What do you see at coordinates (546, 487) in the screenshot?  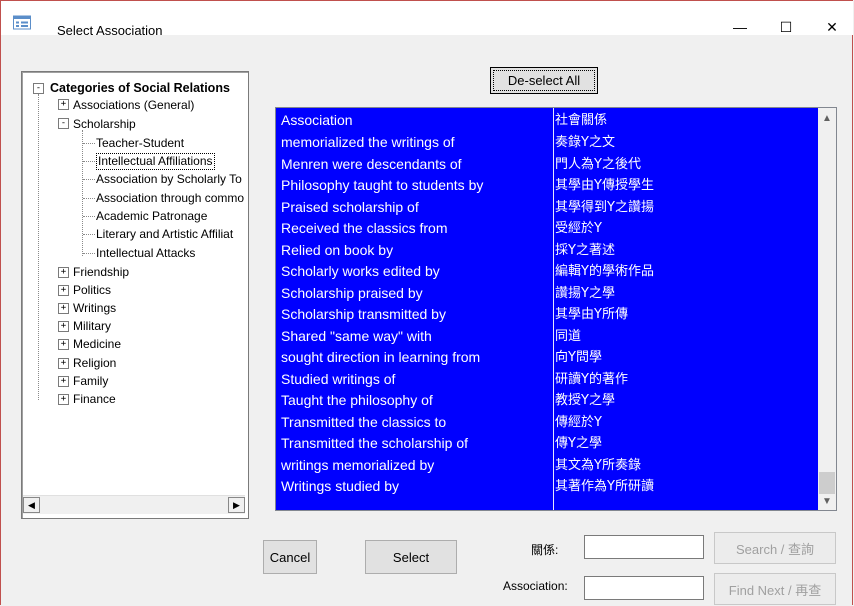 I see `list-row: Writings studied by 其著作為Y所研讀` at bounding box center [546, 487].